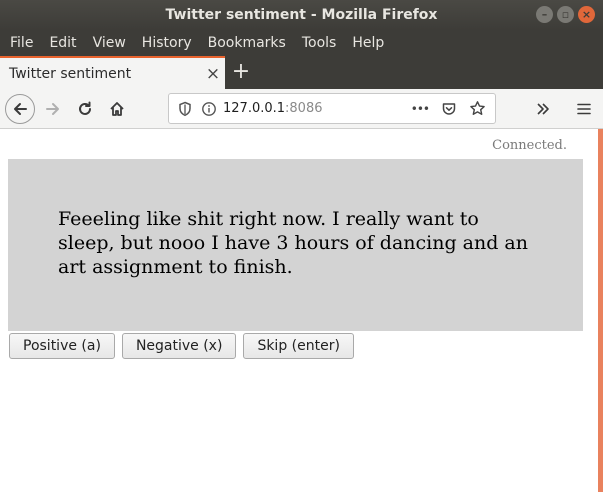  Describe the element at coordinates (319, 43) in the screenshot. I see `menu-tools: Tools` at that location.